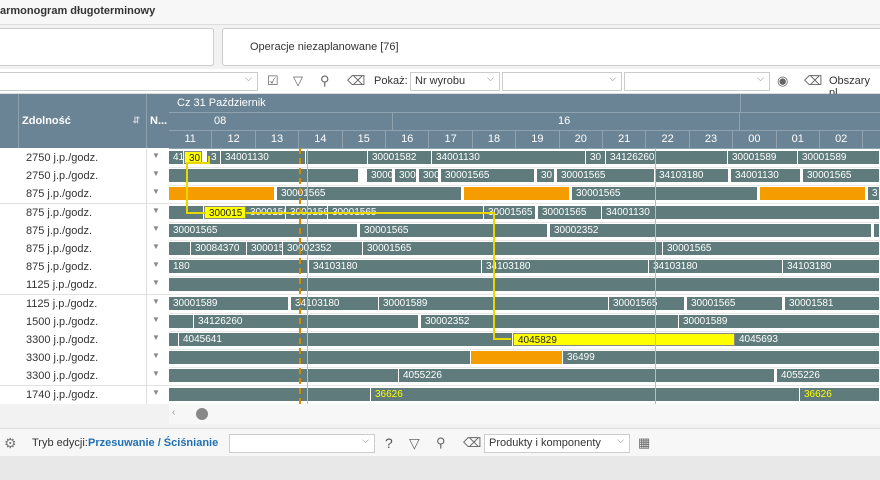  What do you see at coordinates (153, 443) in the screenshot?
I see `edit-mode-value: Przesuwanie / Ściśnianie` at bounding box center [153, 443].